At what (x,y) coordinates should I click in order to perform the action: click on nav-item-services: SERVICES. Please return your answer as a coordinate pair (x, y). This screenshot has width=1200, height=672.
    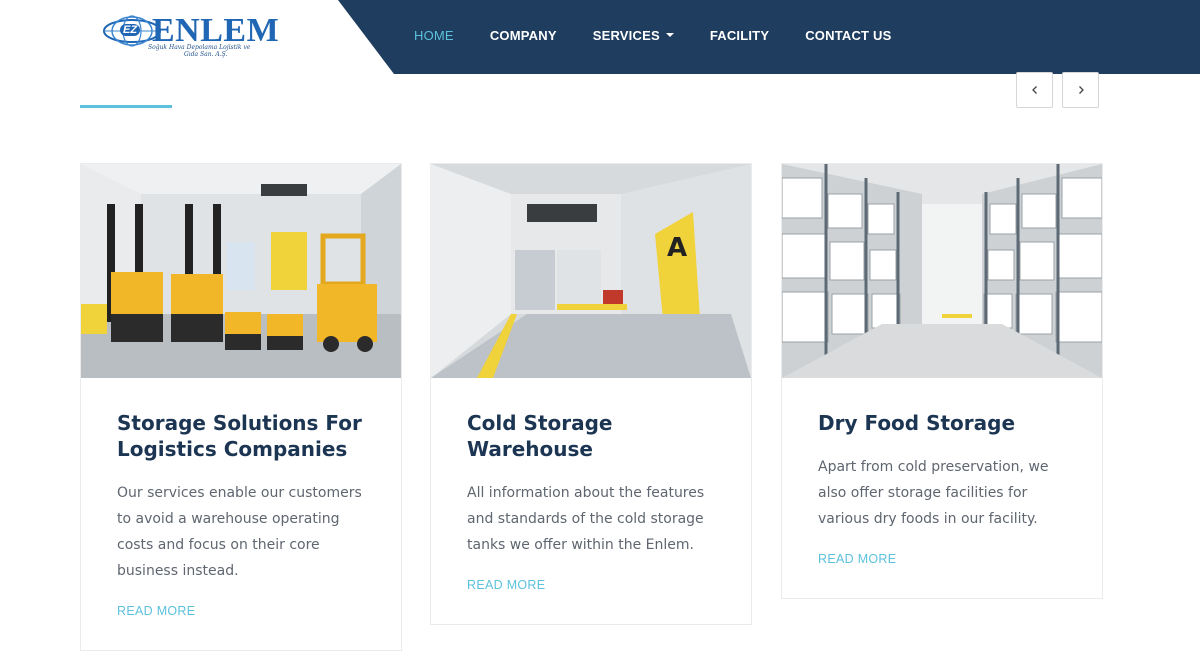
    Looking at the image, I should click on (633, 35).